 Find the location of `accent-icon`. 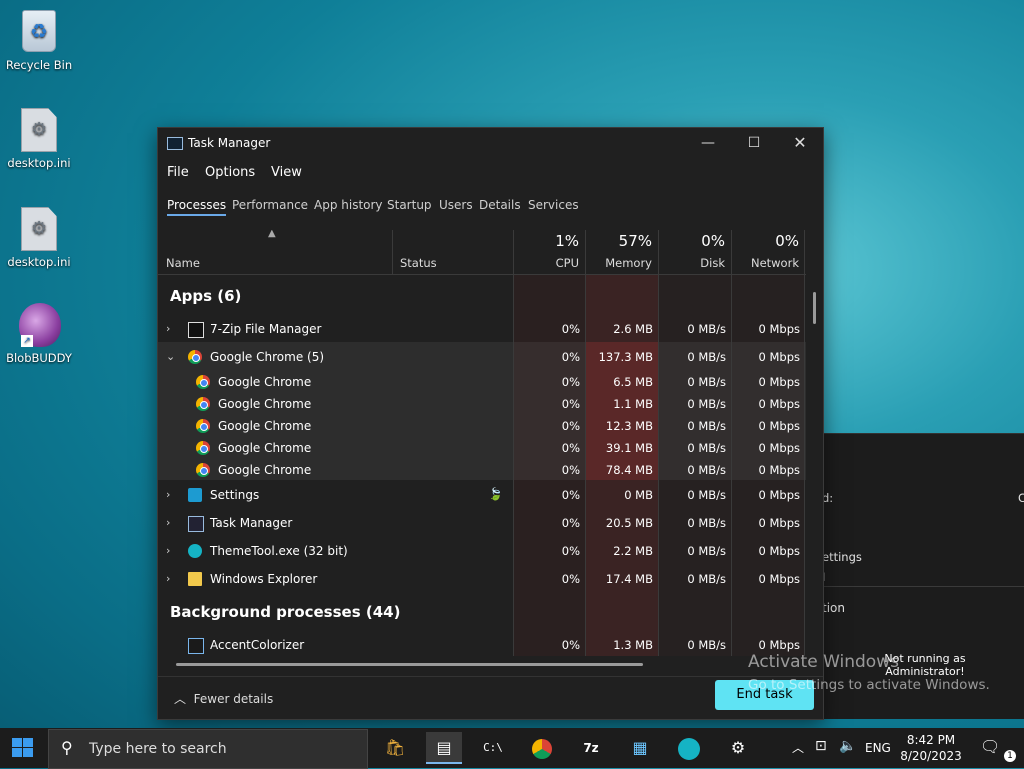

accent-icon is located at coordinates (196, 646).